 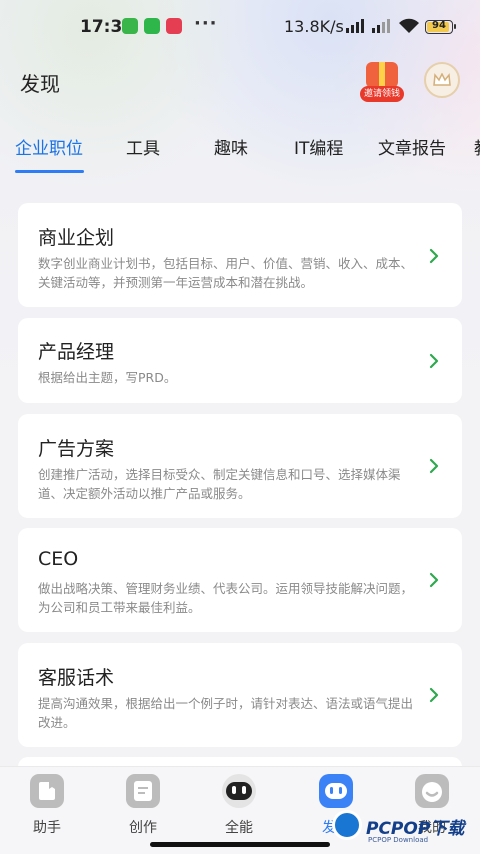 I want to click on gift-icon, so click(x=382, y=75).